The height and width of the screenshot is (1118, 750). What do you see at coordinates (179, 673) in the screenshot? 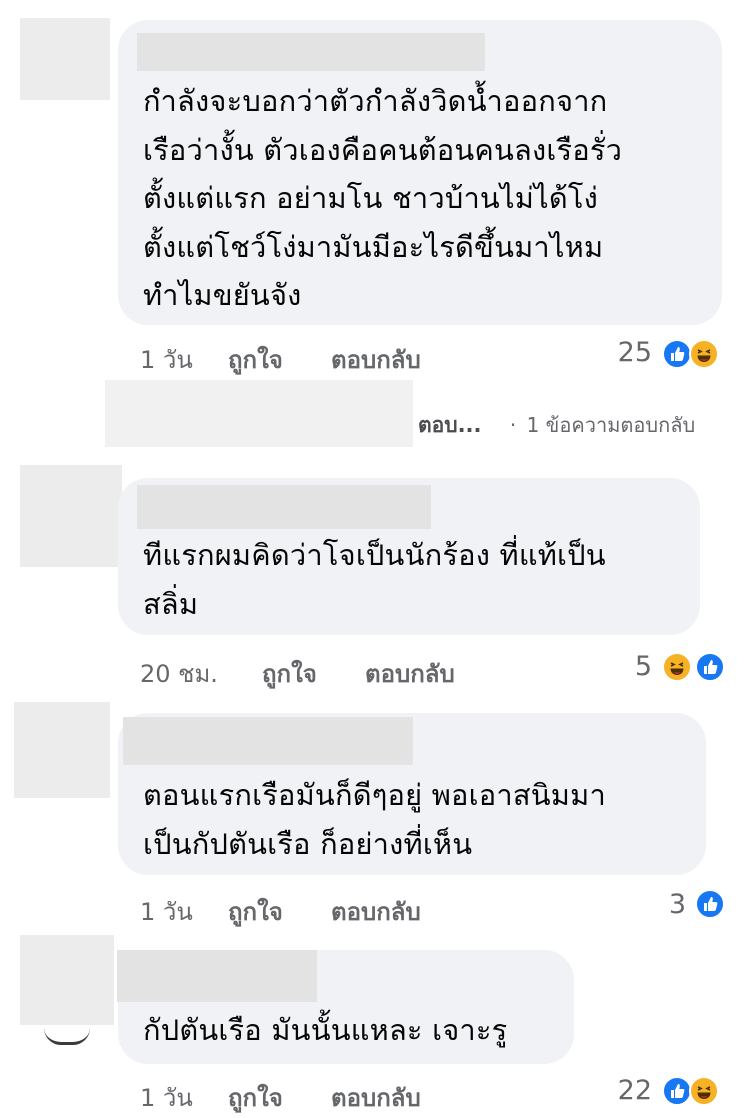
I see `comment-timestamp: 20 ชม.` at bounding box center [179, 673].